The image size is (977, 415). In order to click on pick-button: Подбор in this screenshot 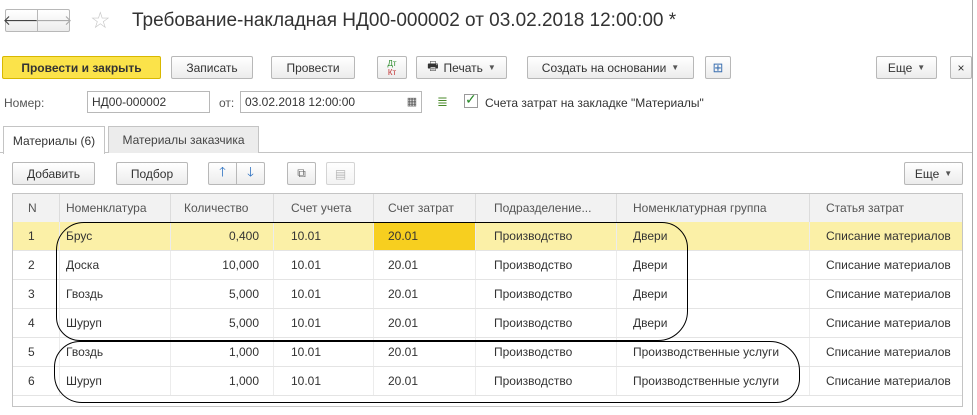, I will do `click(152, 173)`.